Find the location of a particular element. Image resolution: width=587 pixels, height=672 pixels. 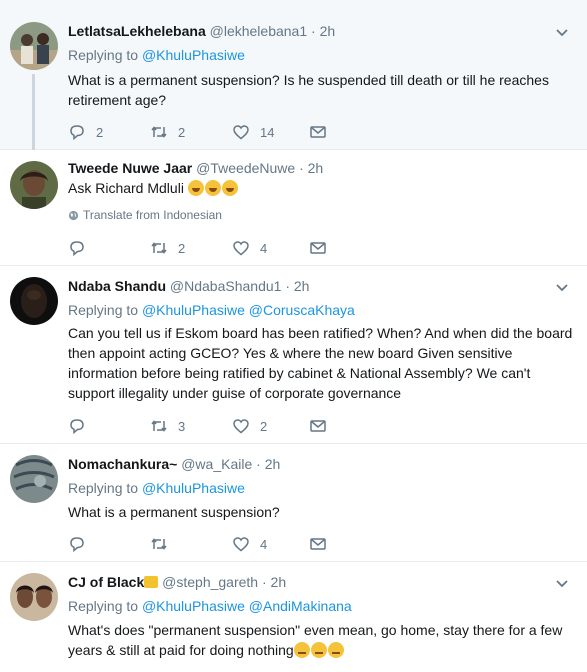

display-name: CJ of Black is located at coordinates (106, 582).